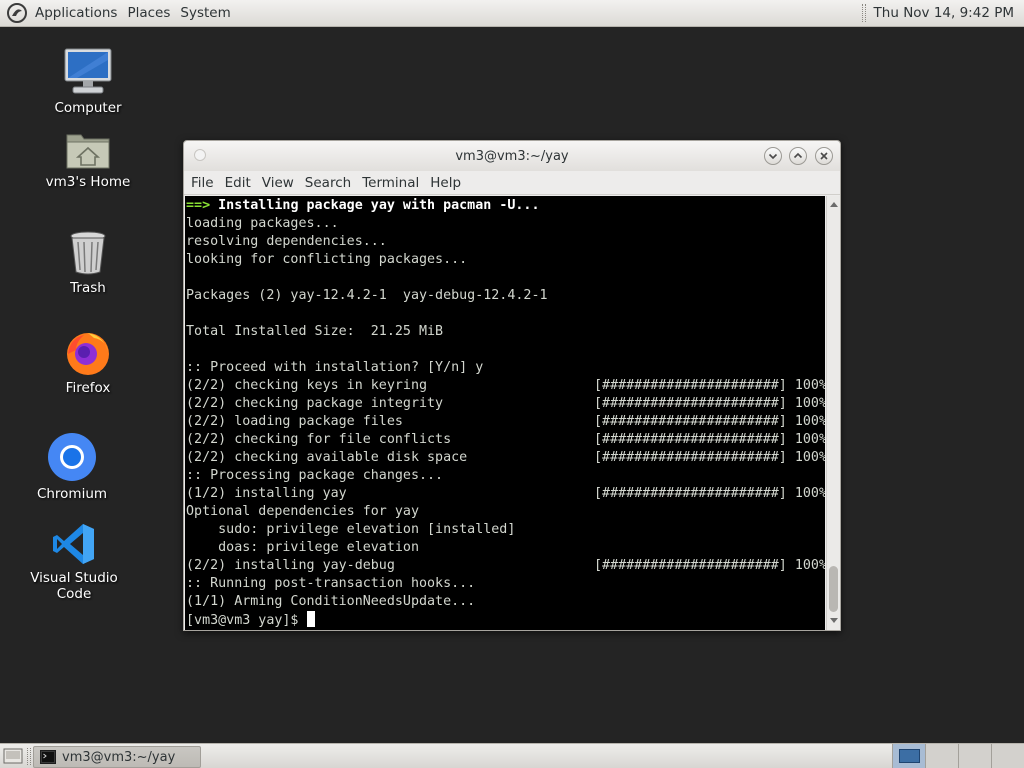 This screenshot has height=768, width=1024. What do you see at coordinates (307, 385) in the screenshot?
I see `terminal-line-text: (2/2) checking keys in keyring` at bounding box center [307, 385].